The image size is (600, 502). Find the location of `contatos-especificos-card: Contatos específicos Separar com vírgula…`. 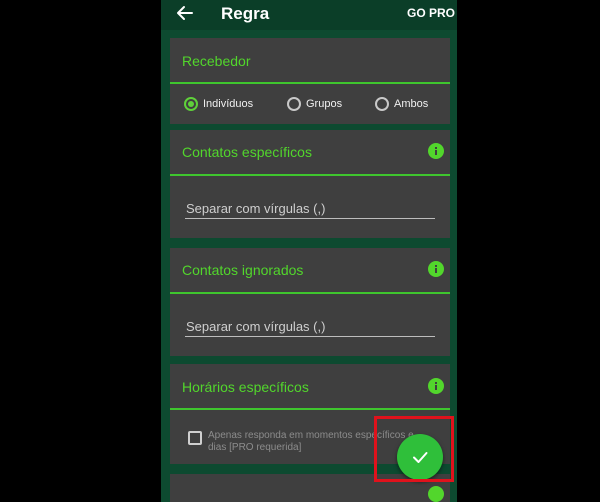

contatos-especificos-card: Contatos específicos Separar com vírgula… is located at coordinates (310, 184).